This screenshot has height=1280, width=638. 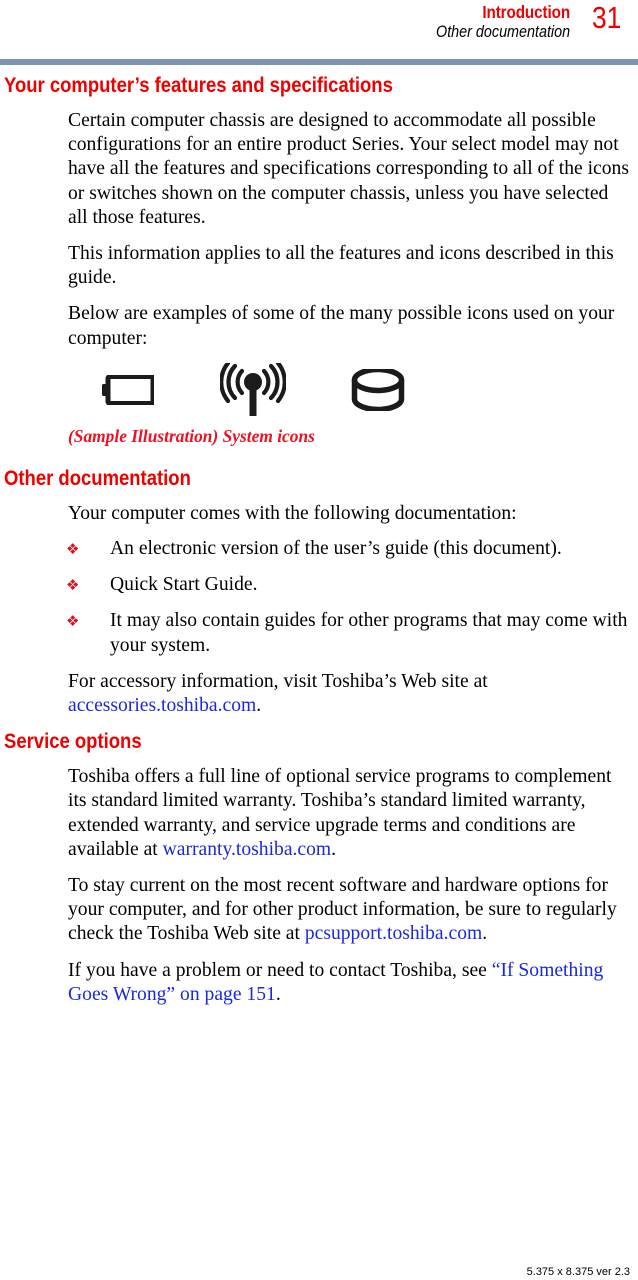 I want to click on service-para1-tail-text: ., so click(x=334, y=849).